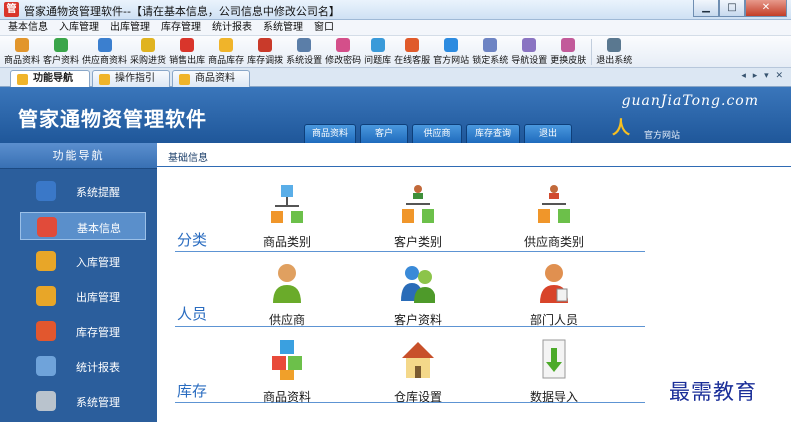  Describe the element at coordinates (592, 52) in the screenshot. I see `toolbar-separator` at that location.